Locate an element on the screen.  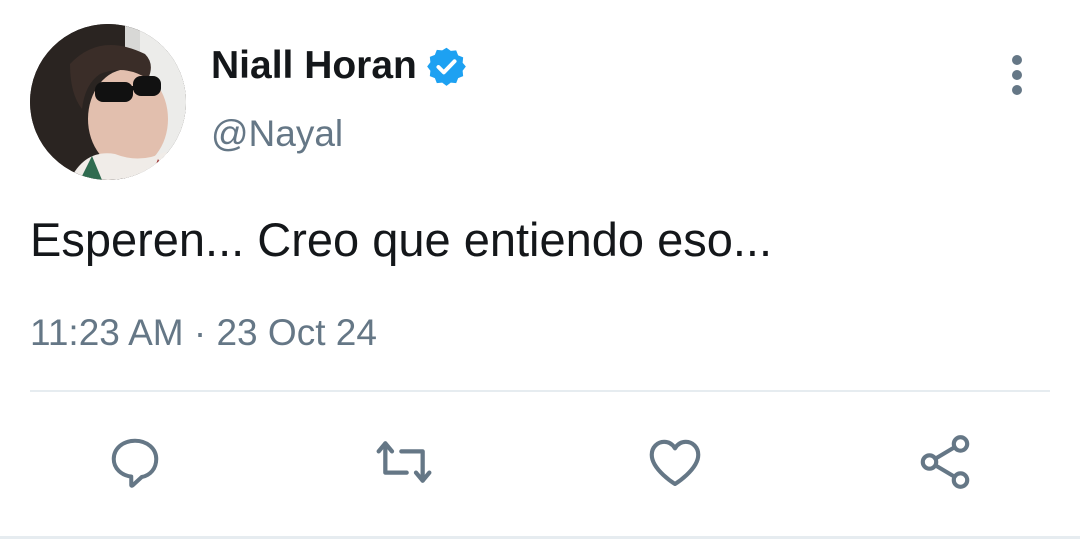
heart-icon is located at coordinates (675, 463).